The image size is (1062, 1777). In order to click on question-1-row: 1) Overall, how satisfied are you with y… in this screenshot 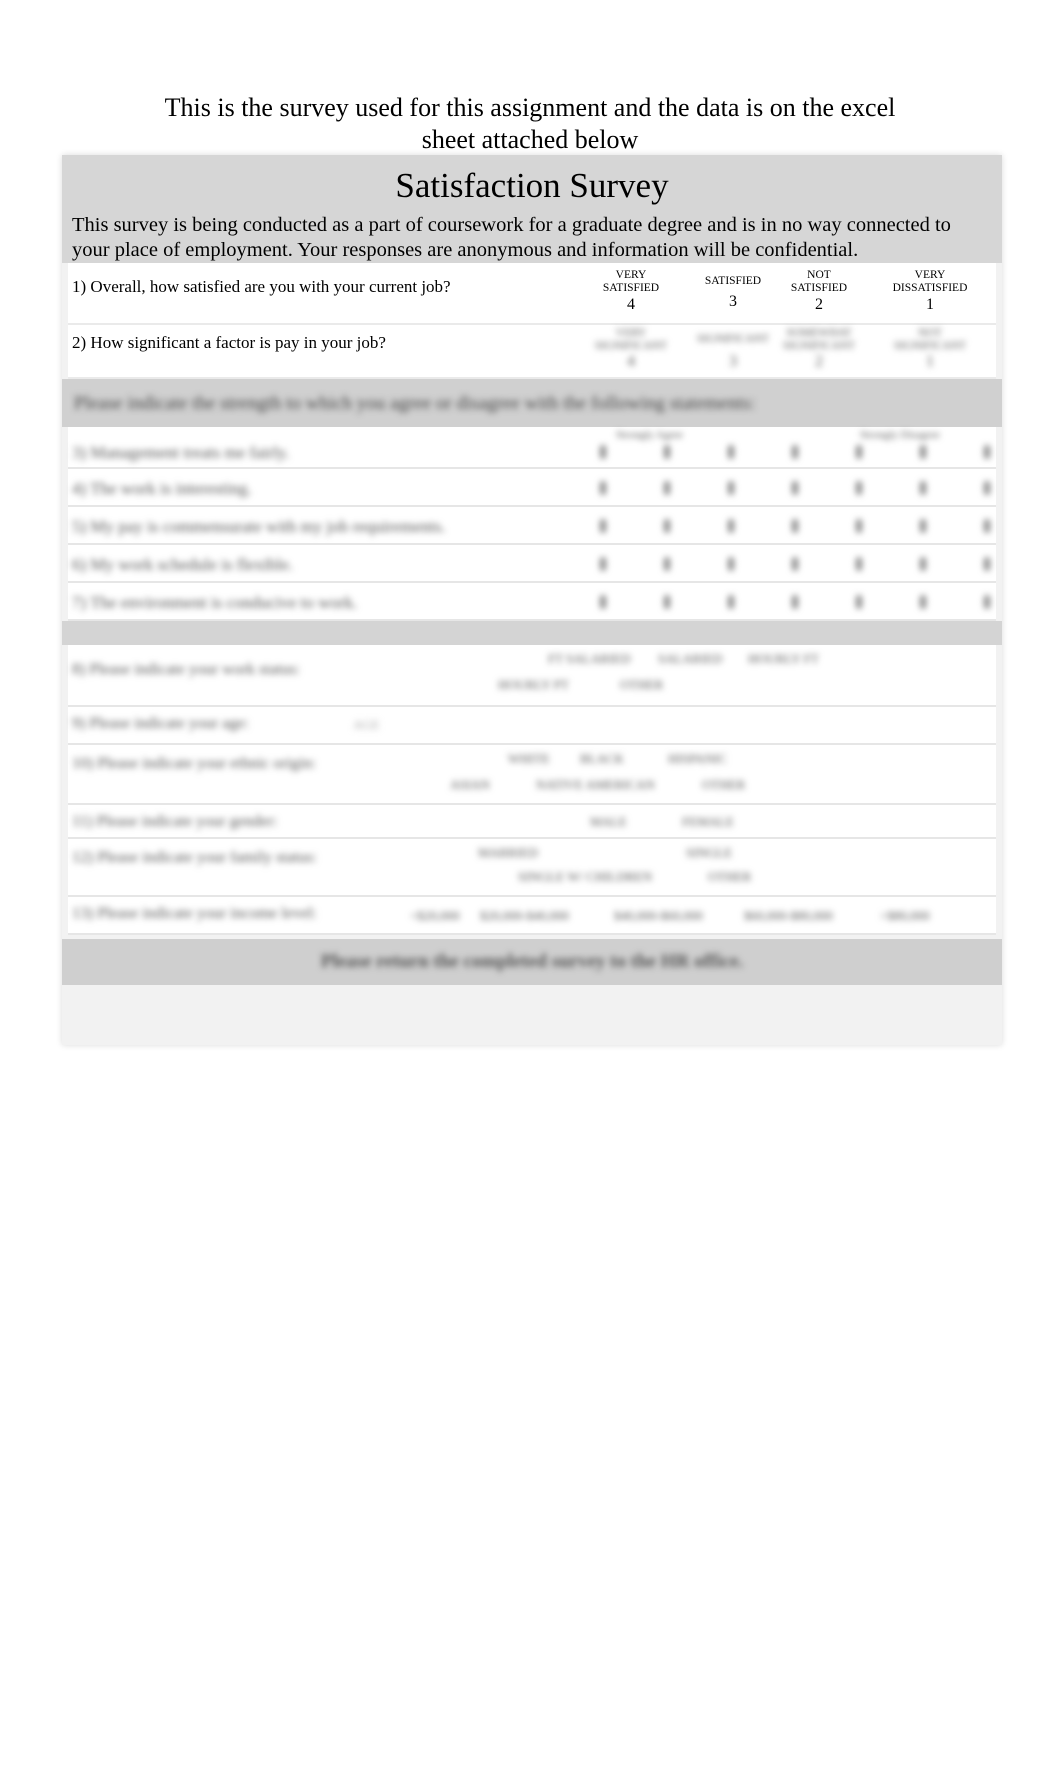, I will do `click(532, 294)`.